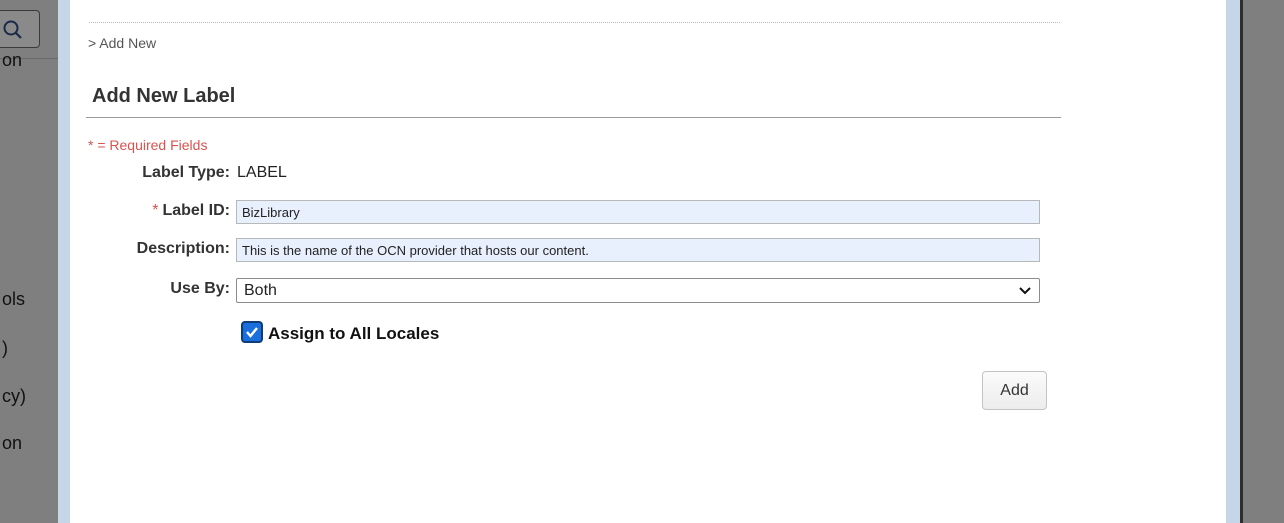 The image size is (1284, 523). Describe the element at coordinates (14, 396) in the screenshot. I see `background-text-fragment: cy)` at that location.